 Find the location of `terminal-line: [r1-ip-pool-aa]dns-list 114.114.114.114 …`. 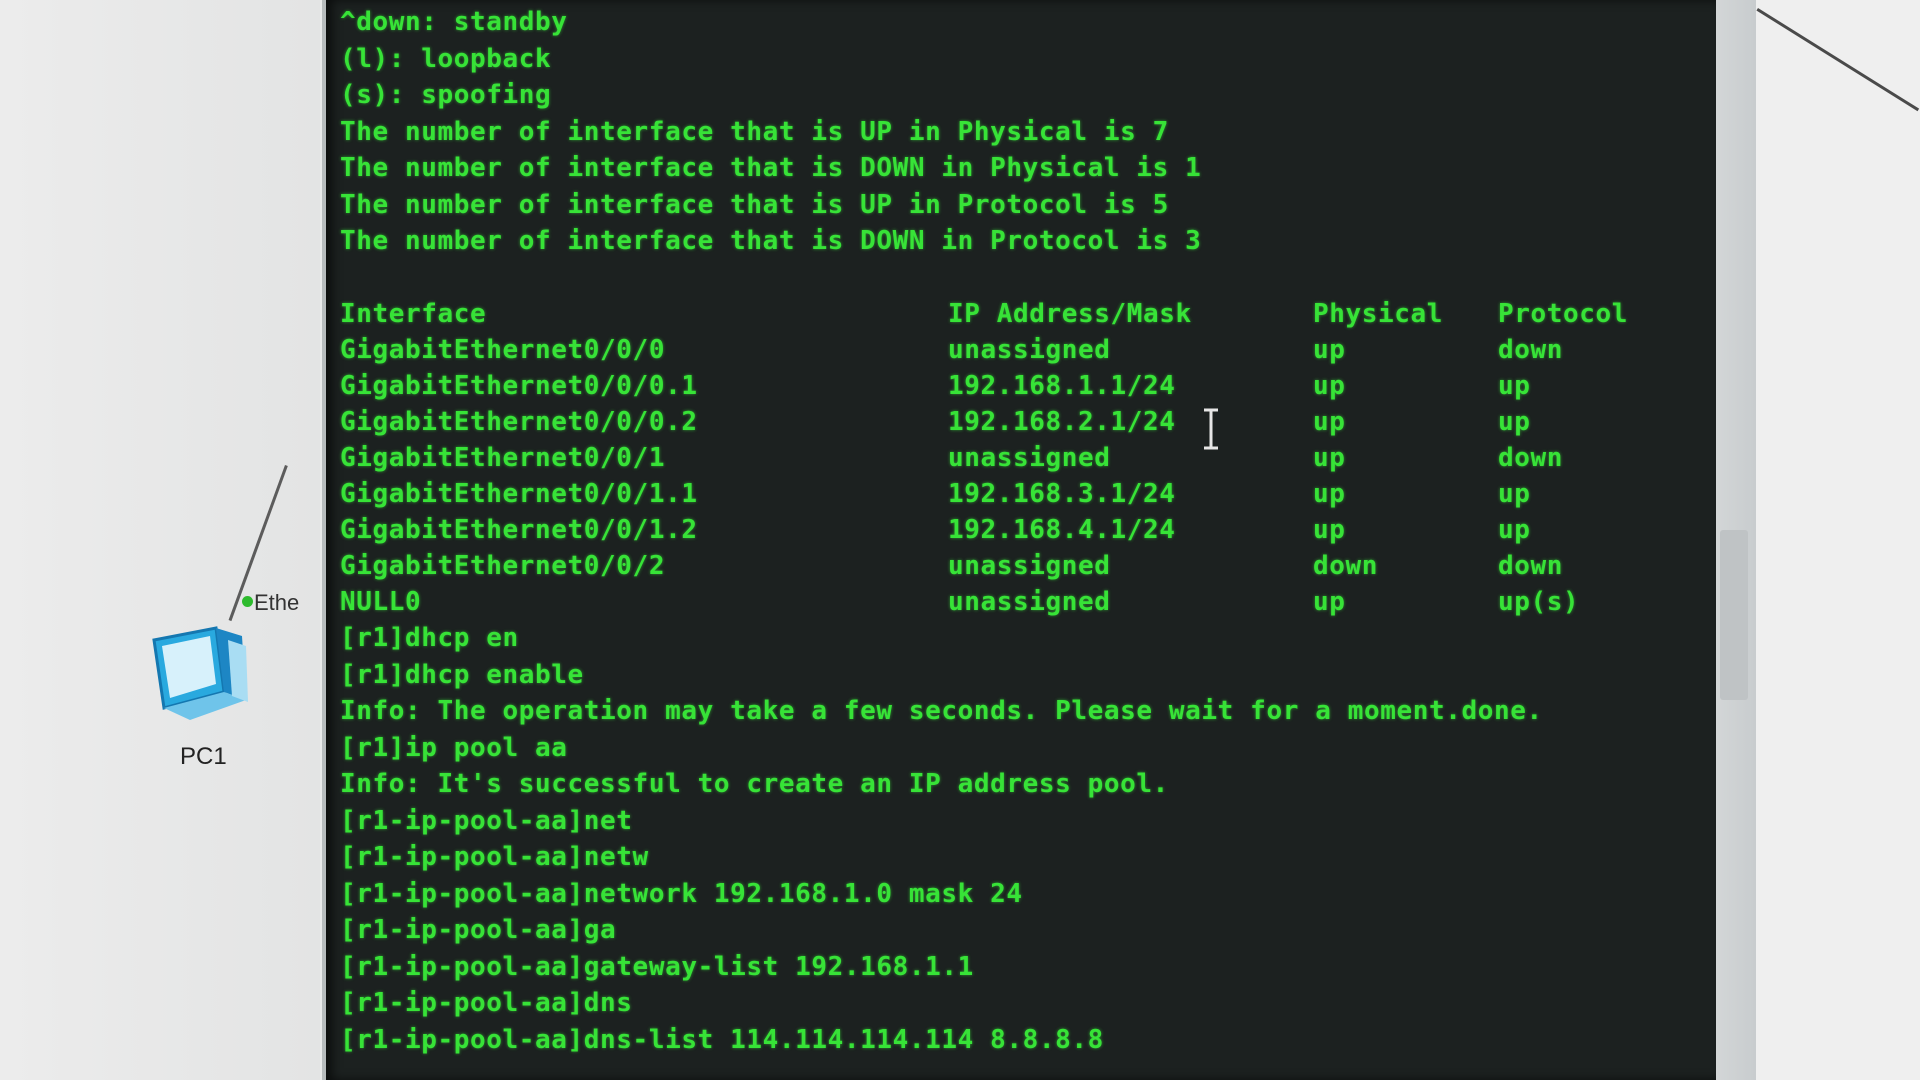

terminal-line: [r1-ip-pool-aa]dns-list 114.114.114.114 … is located at coordinates (722, 1039).